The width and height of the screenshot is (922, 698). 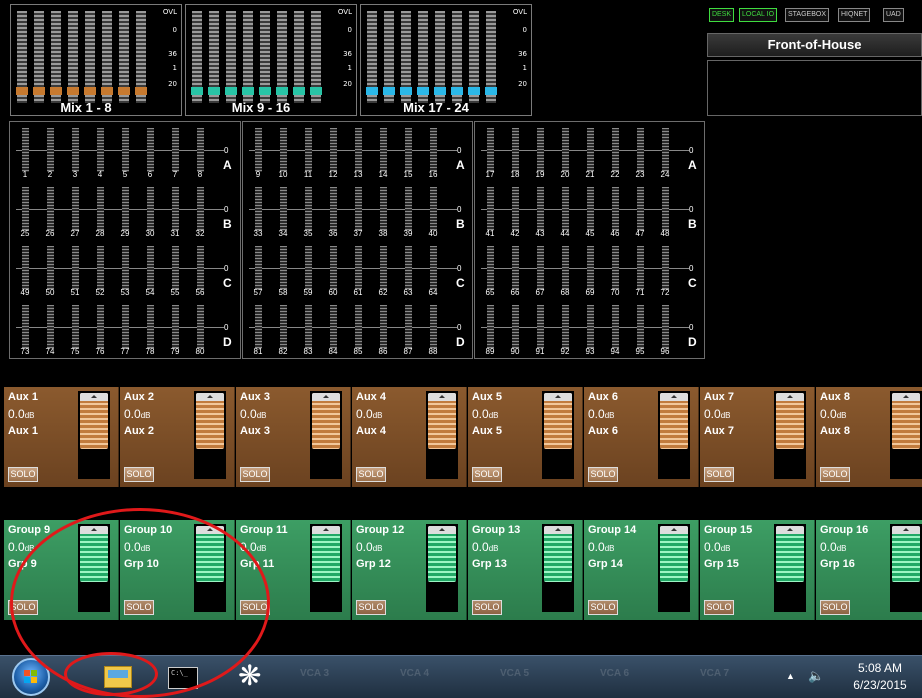 I want to click on taskbar-cmd-button: C:\_, so click(x=185, y=677).